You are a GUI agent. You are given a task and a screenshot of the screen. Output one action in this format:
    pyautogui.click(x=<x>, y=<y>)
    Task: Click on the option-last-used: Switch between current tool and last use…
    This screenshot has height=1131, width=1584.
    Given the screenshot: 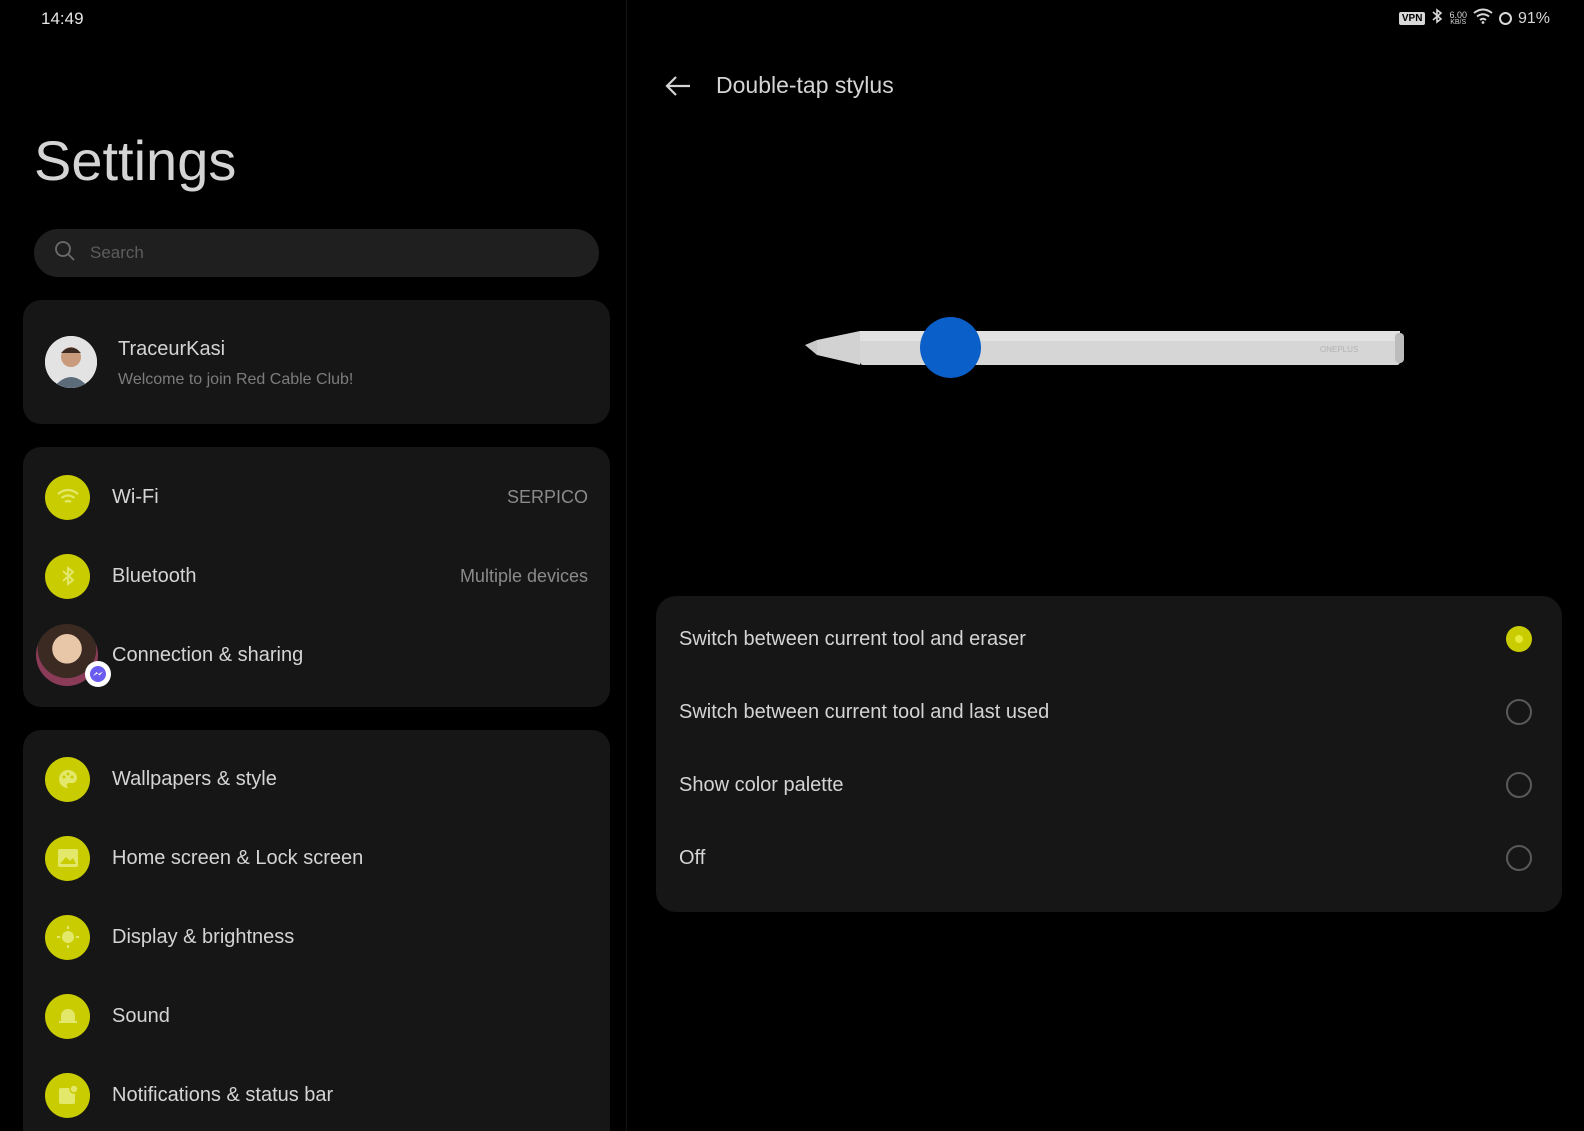 What is the action you would take?
    pyautogui.click(x=1109, y=712)
    